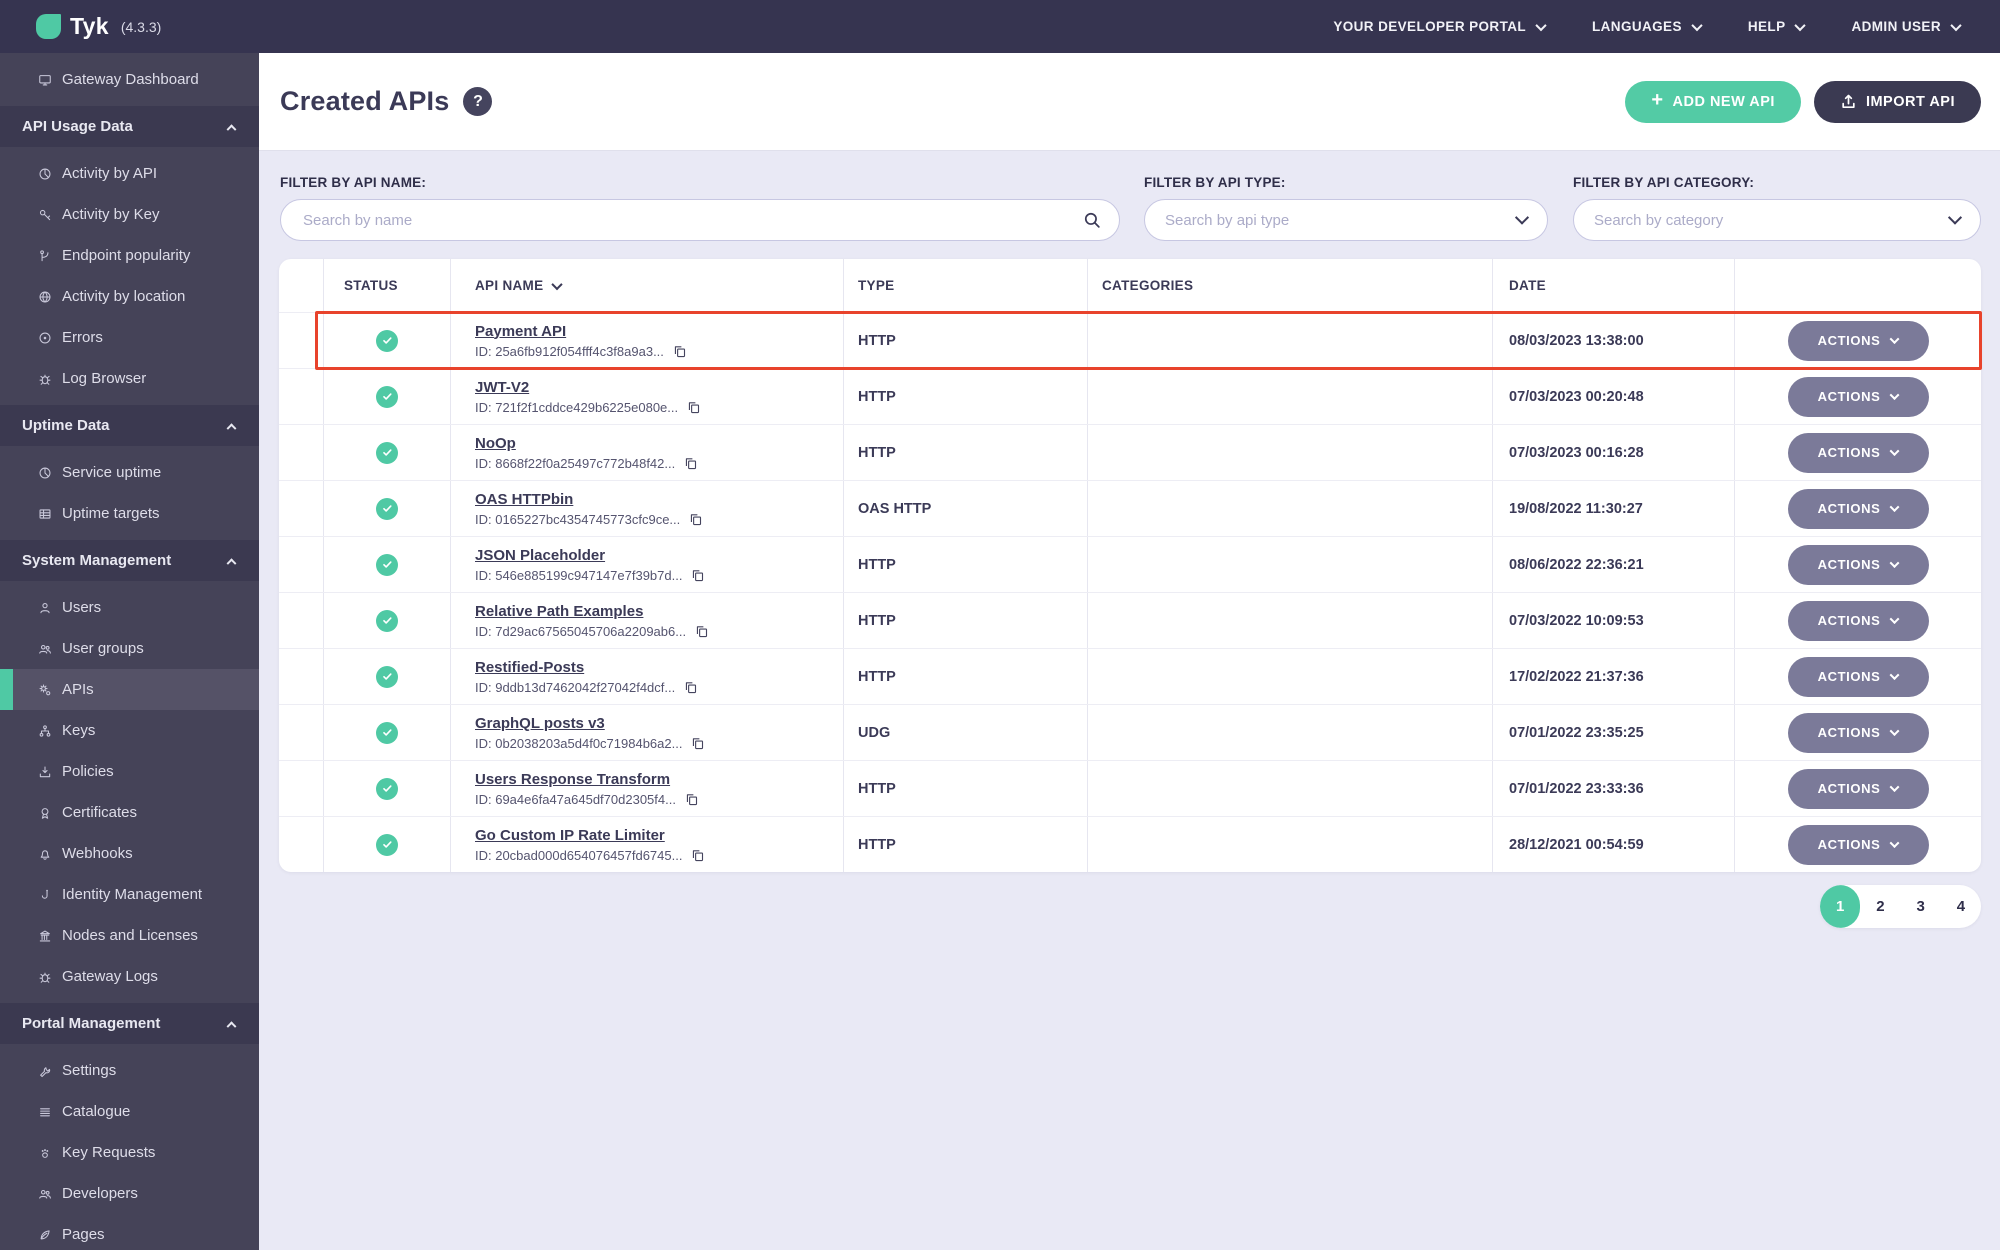 The image size is (2000, 1250). What do you see at coordinates (129, 1152) in the screenshot?
I see `sidebar-item-key-requests: Key Requests` at bounding box center [129, 1152].